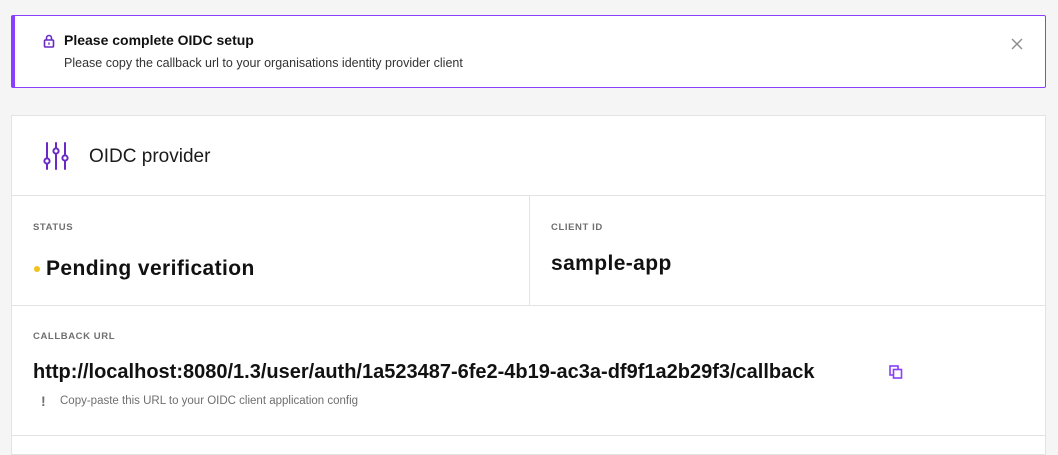 The height and width of the screenshot is (455, 1058). I want to click on status-cell: STATUS Pending verification, so click(271, 250).